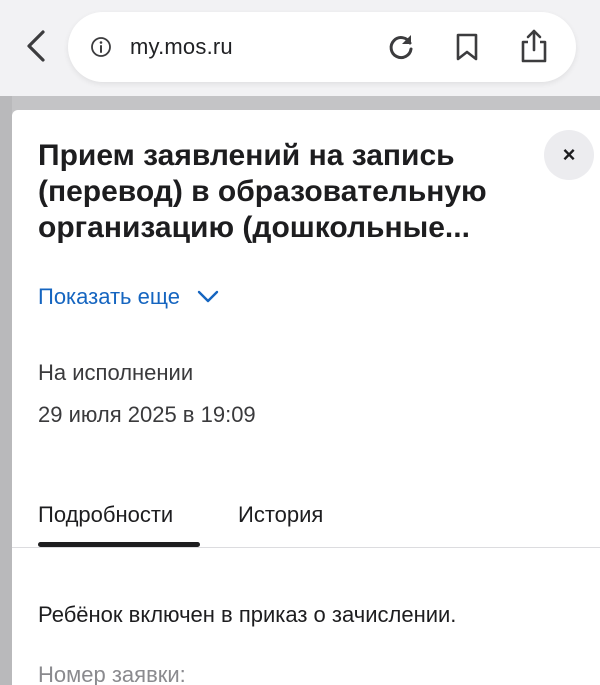  Describe the element at coordinates (101, 47) in the screenshot. I see `info-circle-icon` at that location.